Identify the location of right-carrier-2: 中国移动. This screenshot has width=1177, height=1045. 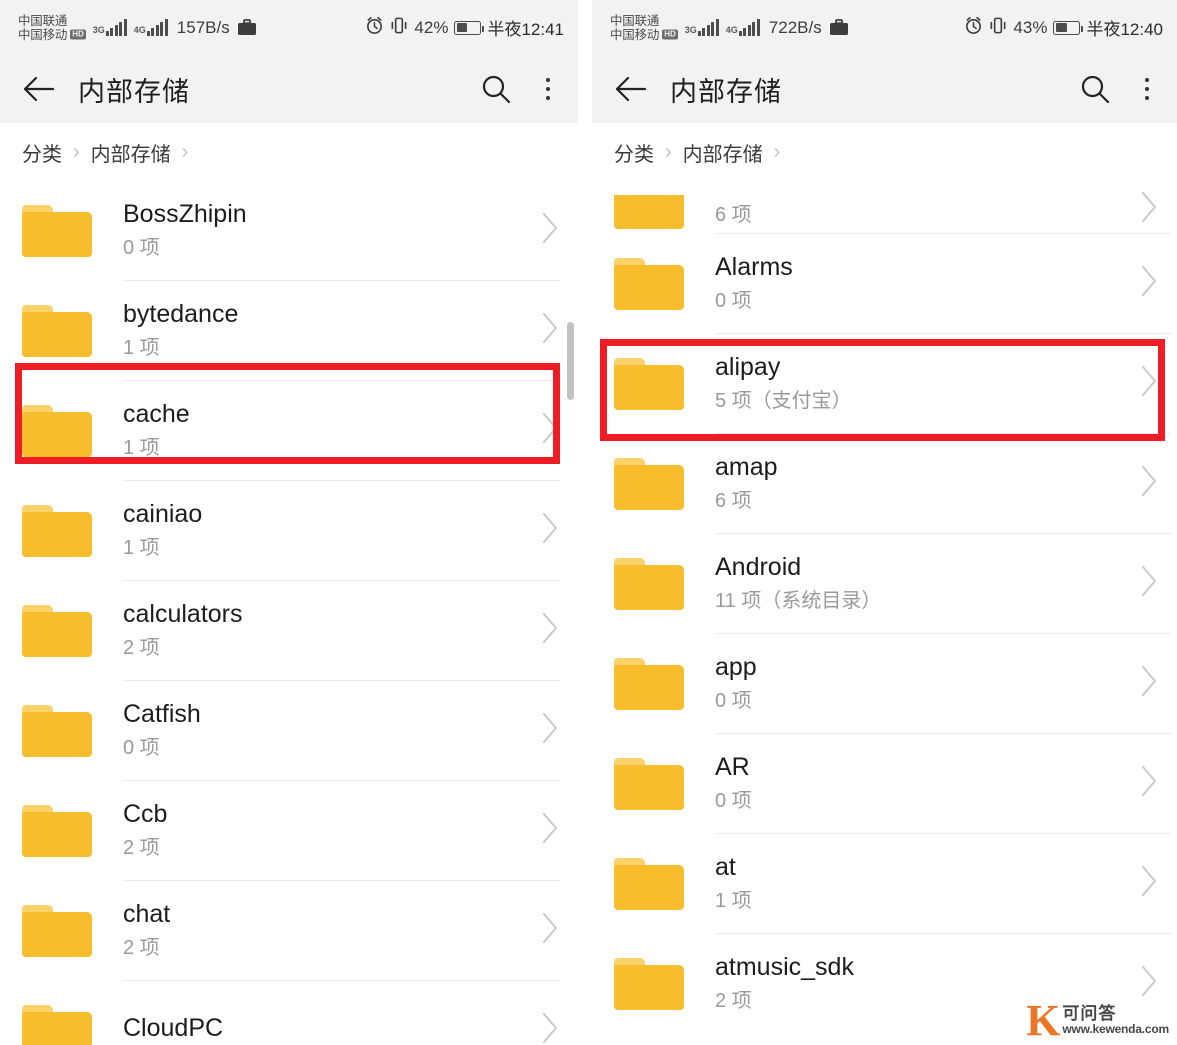
(635, 34).